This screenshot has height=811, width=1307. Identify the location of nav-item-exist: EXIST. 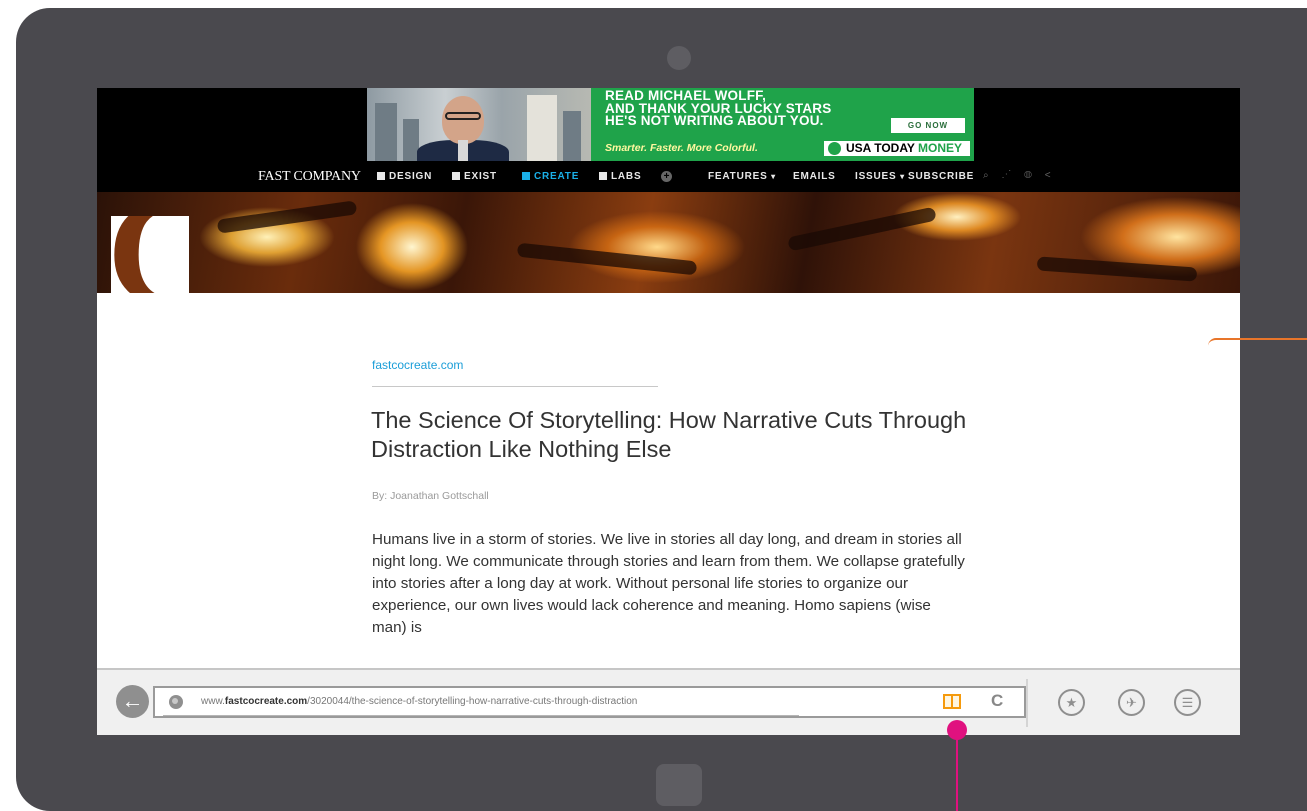
(474, 176).